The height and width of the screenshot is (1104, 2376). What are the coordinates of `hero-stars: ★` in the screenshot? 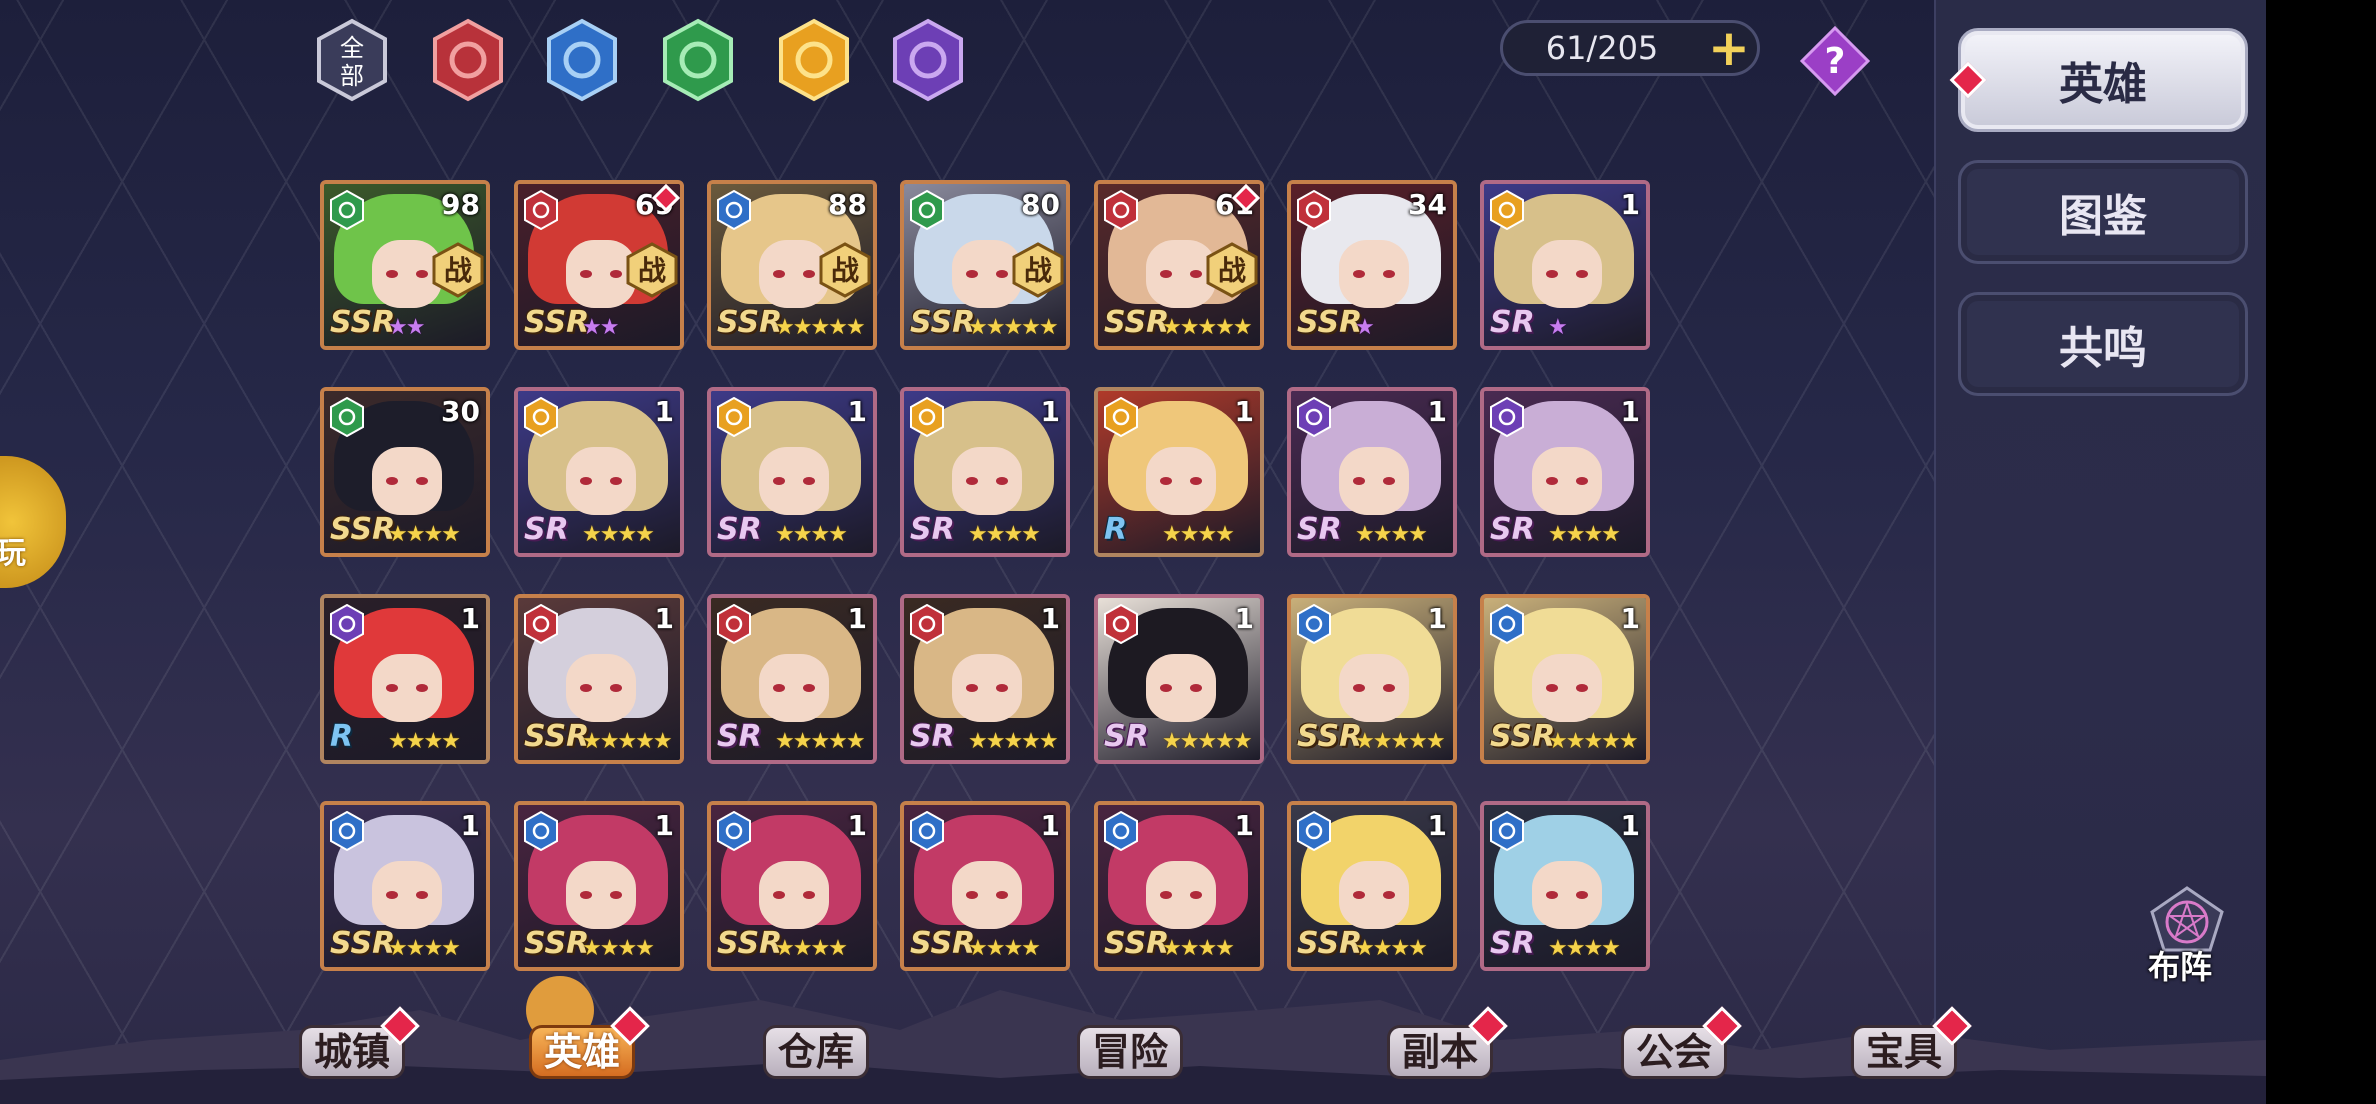 It's located at (1558, 327).